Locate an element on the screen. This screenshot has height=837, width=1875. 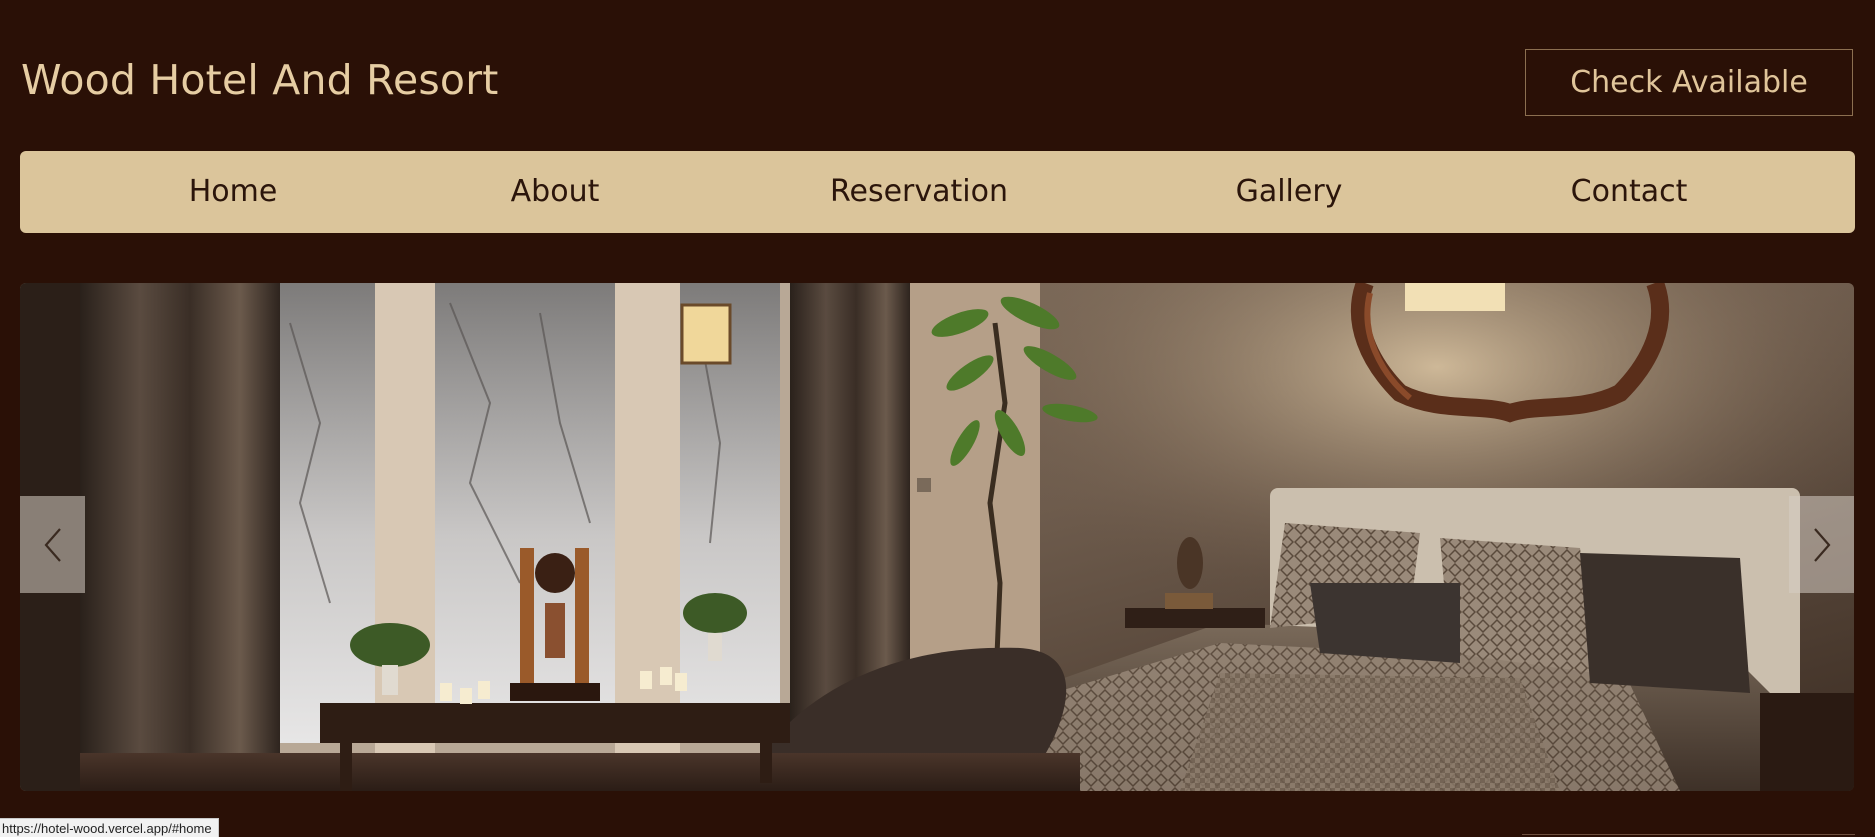
nav-item-gallery: Gallery is located at coordinates (1289, 192).